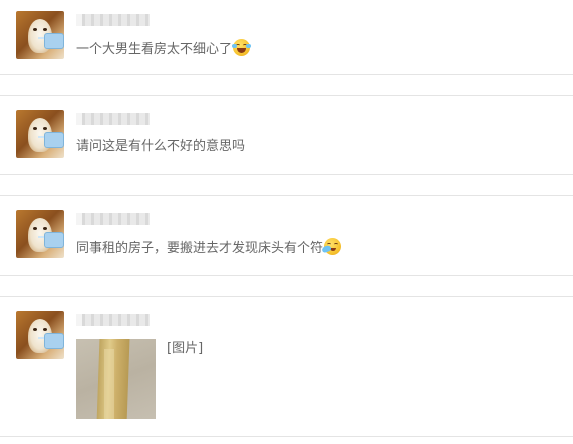 The width and height of the screenshot is (573, 444). I want to click on image-thumbnail, so click(116, 379).